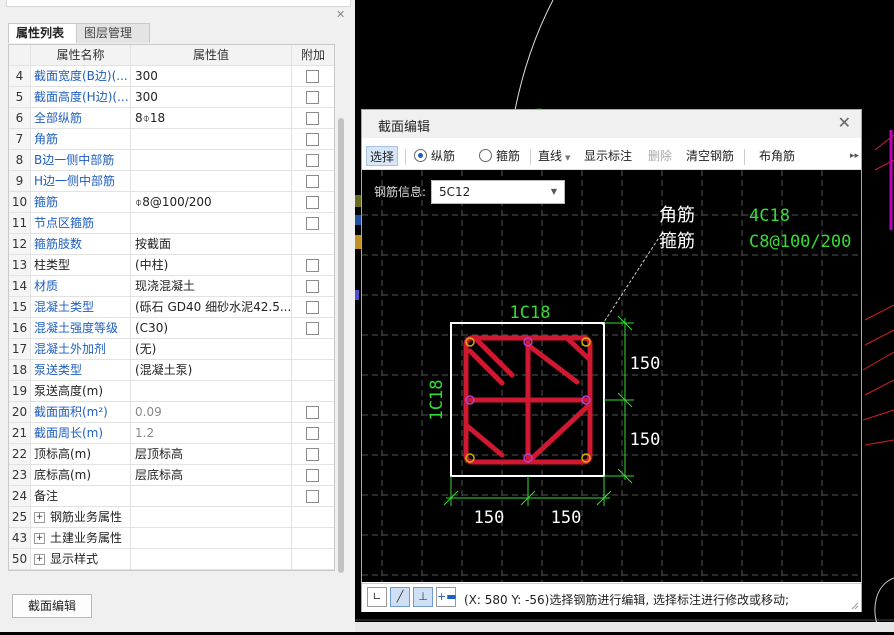 This screenshot has height=635, width=894. What do you see at coordinates (710, 156) in the screenshot?
I see `clear-rebar-button: 清空钢筋` at bounding box center [710, 156].